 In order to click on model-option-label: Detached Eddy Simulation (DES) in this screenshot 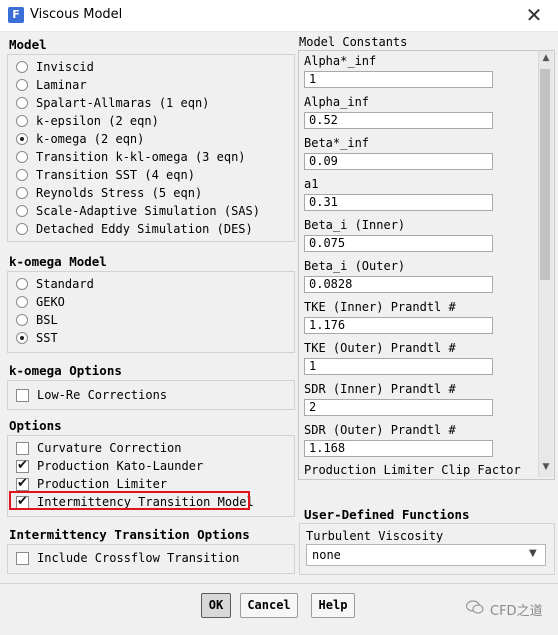, I will do `click(144, 229)`.